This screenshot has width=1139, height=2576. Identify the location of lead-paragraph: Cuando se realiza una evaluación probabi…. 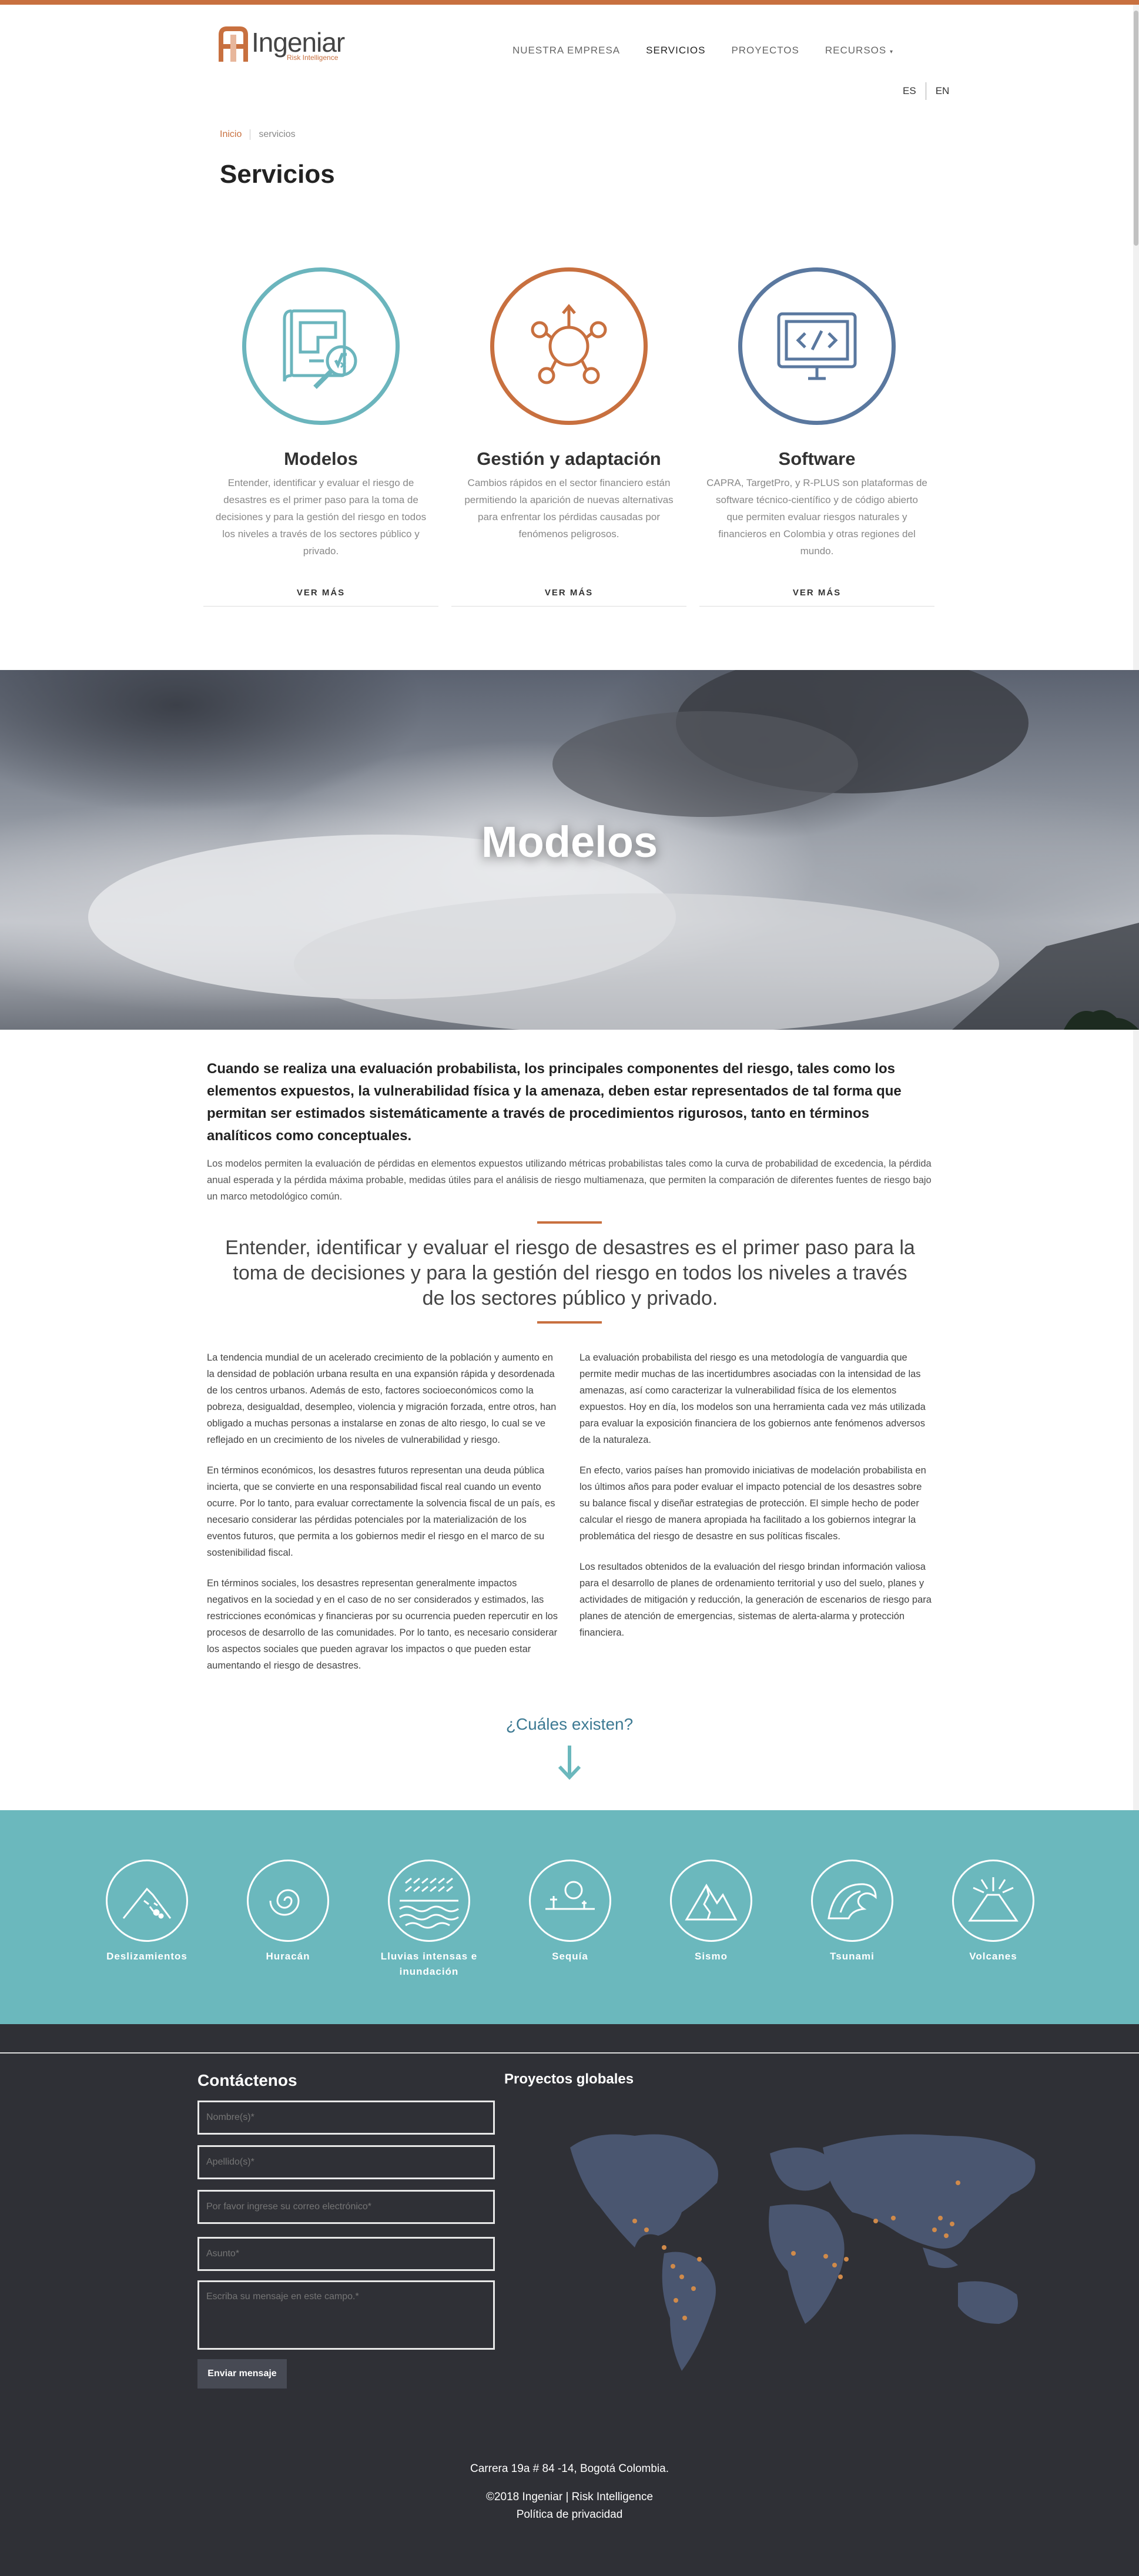
(554, 1102).